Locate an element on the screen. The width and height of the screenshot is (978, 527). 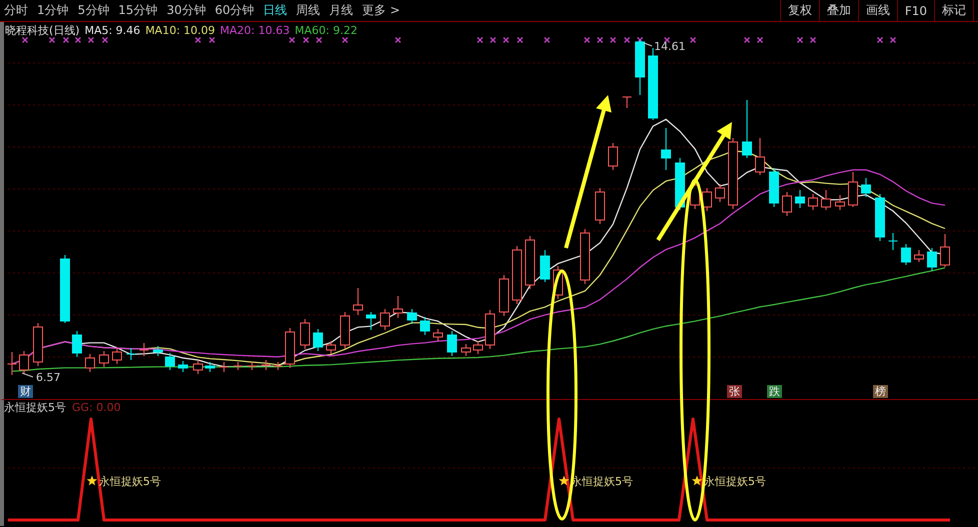
period-tab: 日线 is located at coordinates (275, 10).